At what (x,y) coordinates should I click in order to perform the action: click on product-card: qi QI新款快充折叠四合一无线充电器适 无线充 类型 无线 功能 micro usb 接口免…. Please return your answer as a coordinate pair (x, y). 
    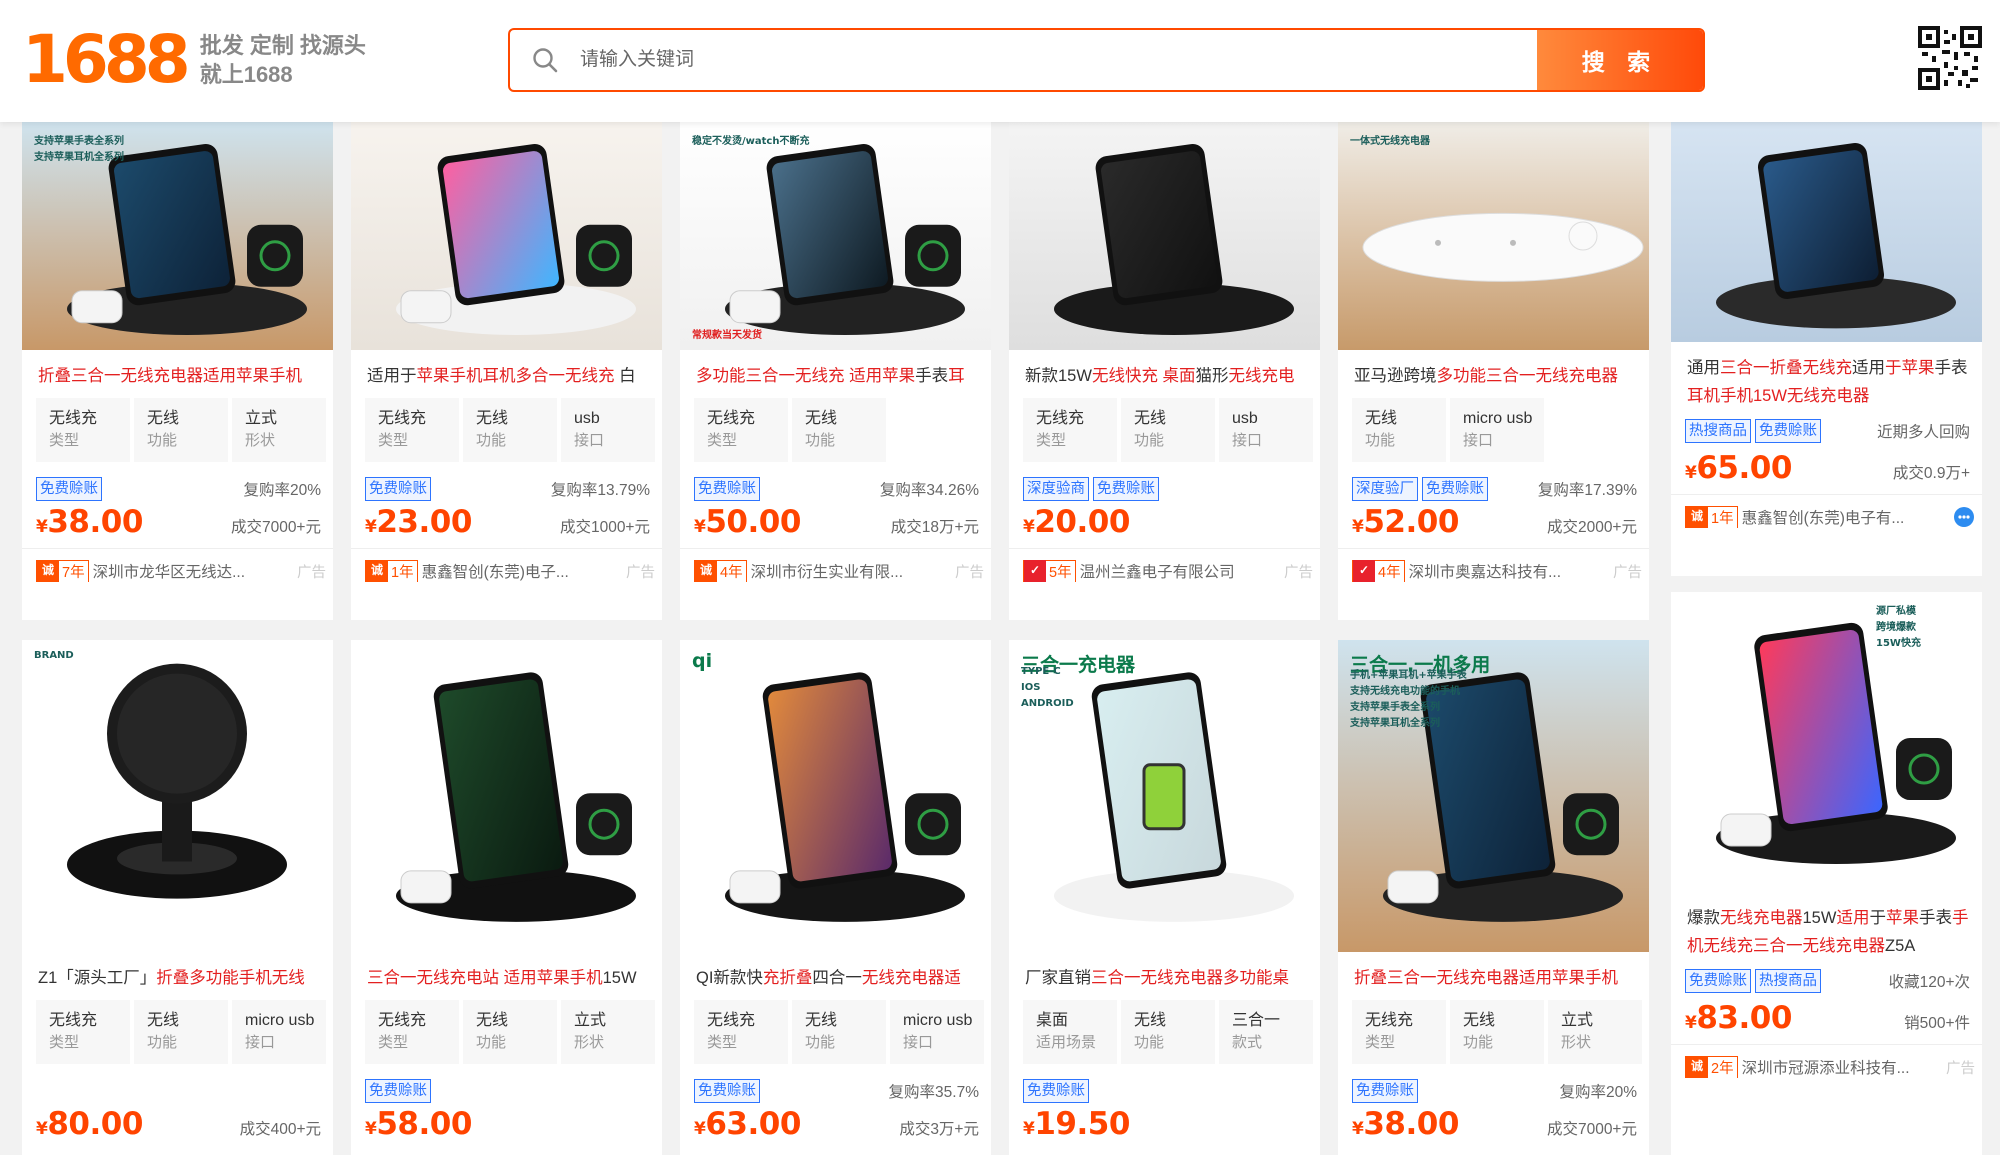
    Looking at the image, I should click on (835, 897).